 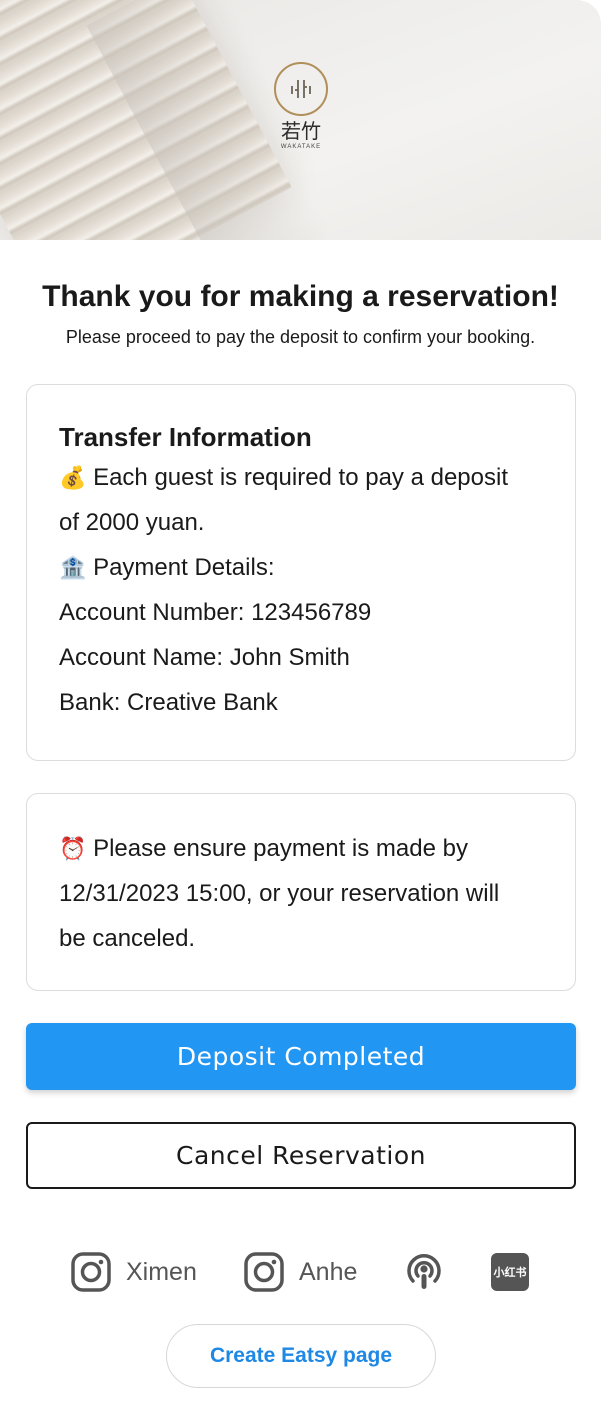 I want to click on logo-english-name: WAKATAKE, so click(x=301, y=147).